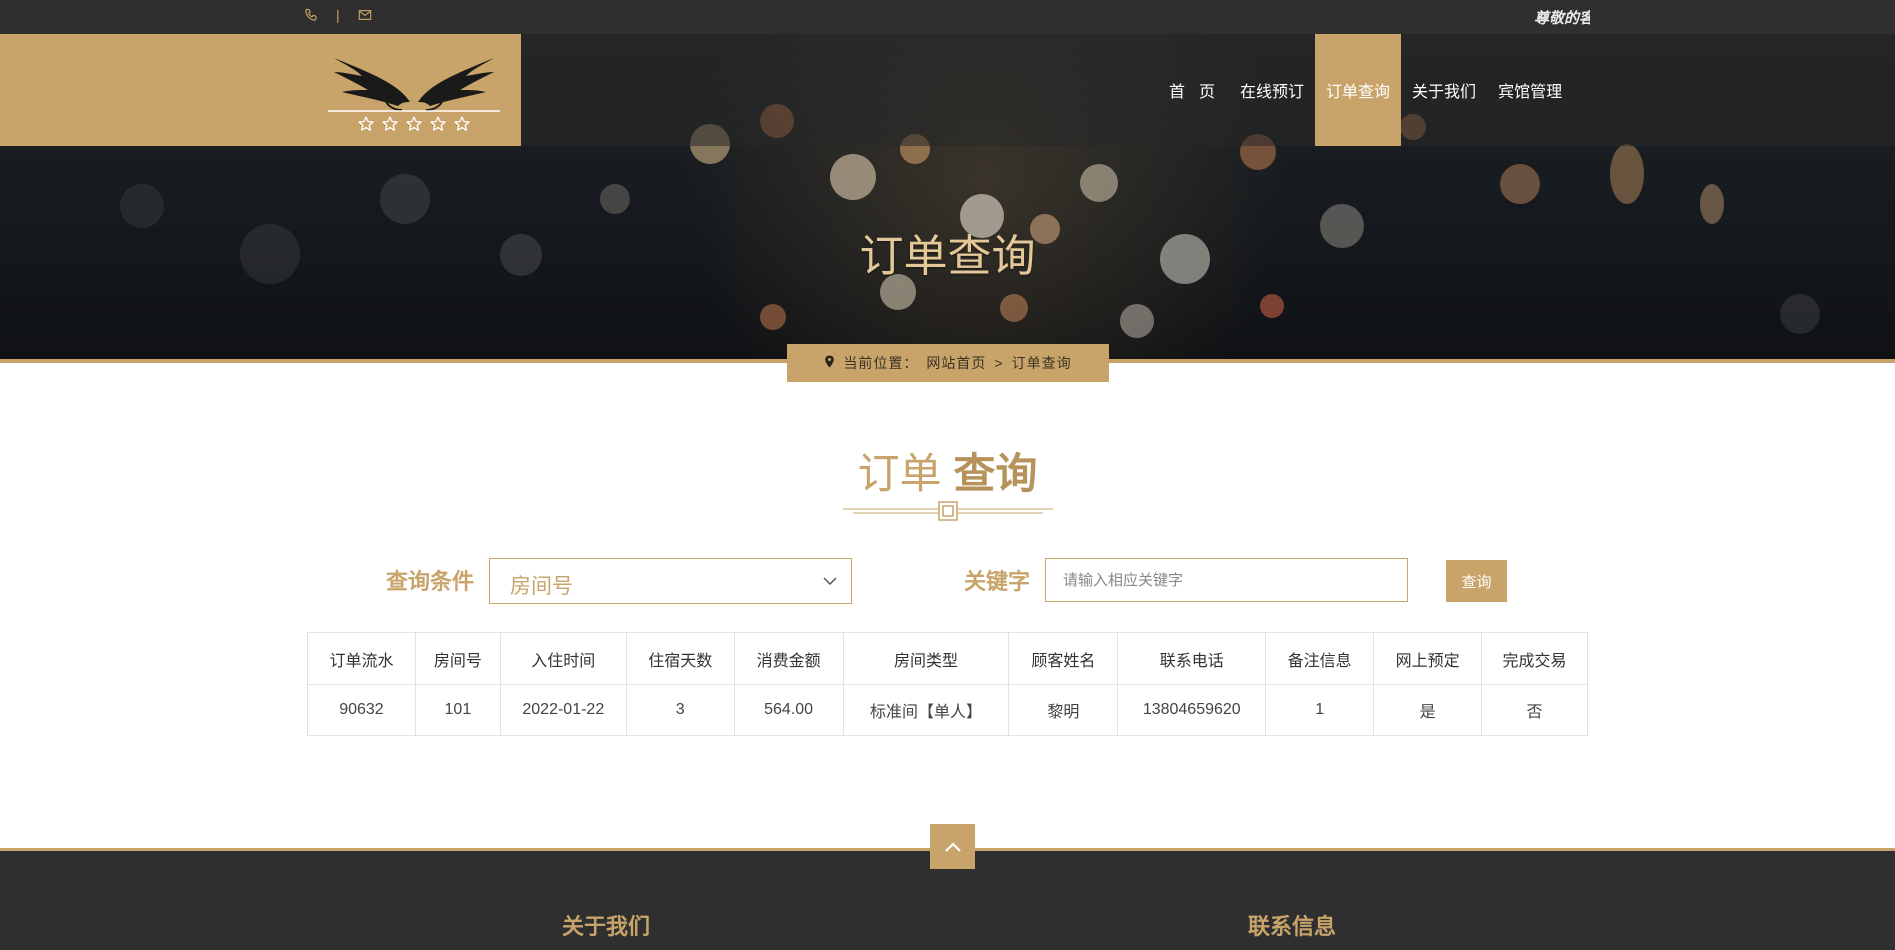  What do you see at coordinates (1428, 710) in the screenshot?
I see `cell-online-booking: 是` at bounding box center [1428, 710].